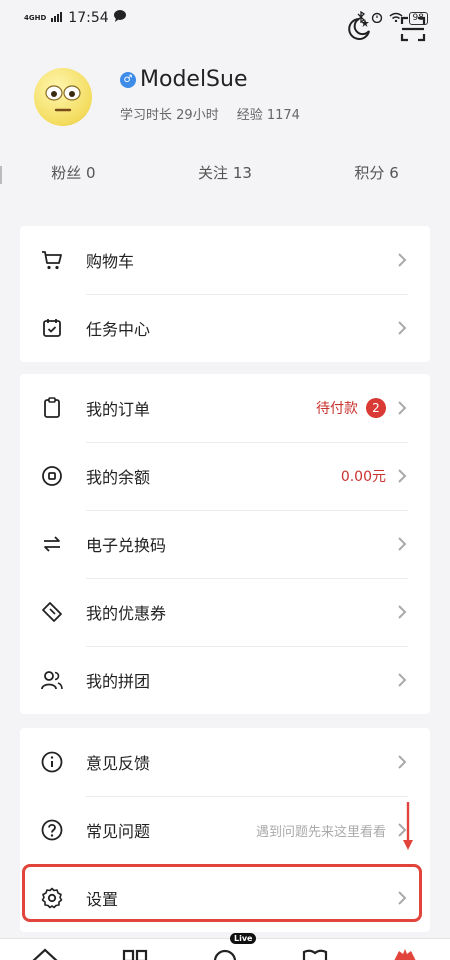  Describe the element at coordinates (35, 18) in the screenshot. I see `network-indicator: 4GHD` at that location.